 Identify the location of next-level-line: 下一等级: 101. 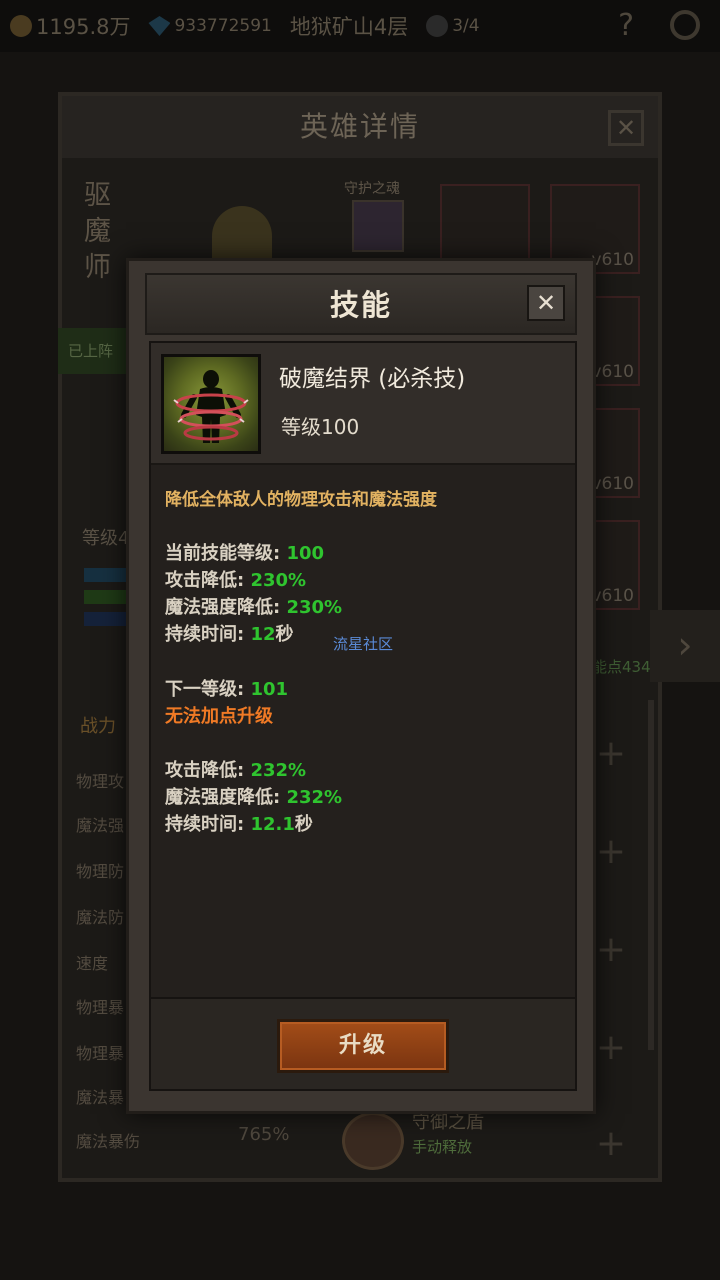
(226, 688).